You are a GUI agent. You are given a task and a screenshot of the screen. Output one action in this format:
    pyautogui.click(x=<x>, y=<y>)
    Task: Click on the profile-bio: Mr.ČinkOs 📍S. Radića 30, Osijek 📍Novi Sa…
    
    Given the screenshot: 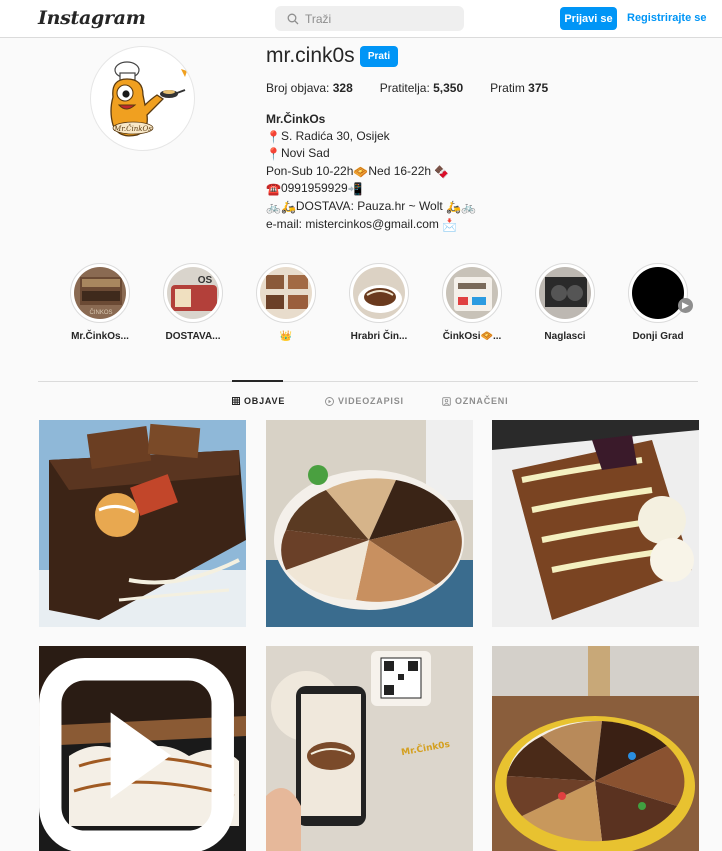 What is the action you would take?
    pyautogui.click(x=371, y=172)
    